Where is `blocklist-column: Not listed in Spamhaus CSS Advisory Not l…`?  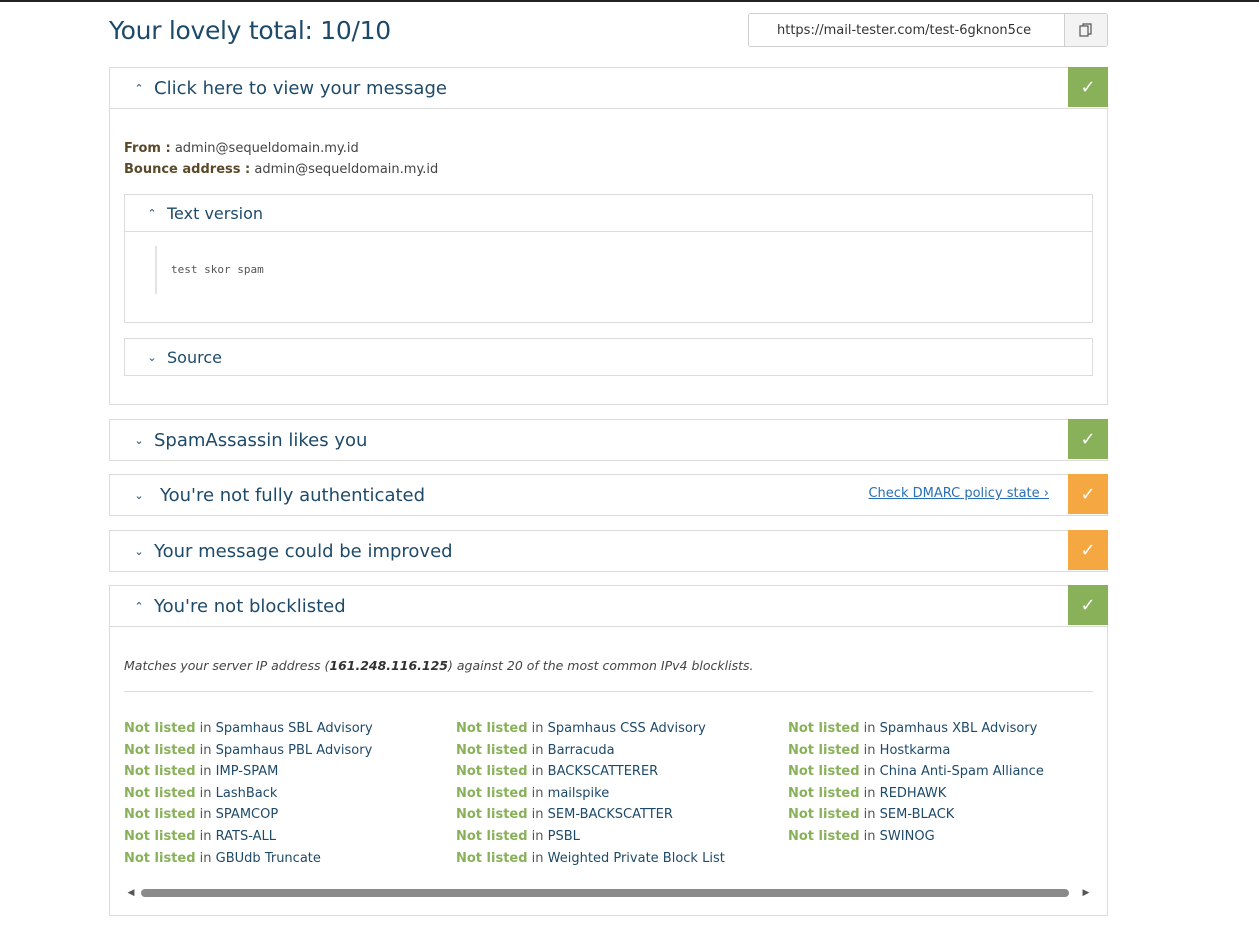
blocklist-column: Not listed in Spamhaus CSS Advisory Not l… is located at coordinates (590, 796).